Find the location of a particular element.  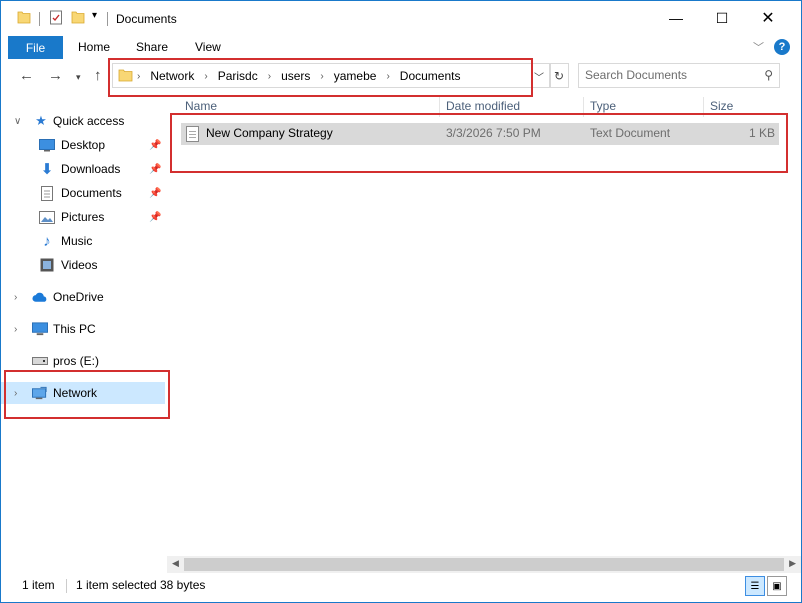

ribbon: File Home Share View ﹀ ? is located at coordinates (401, 47).